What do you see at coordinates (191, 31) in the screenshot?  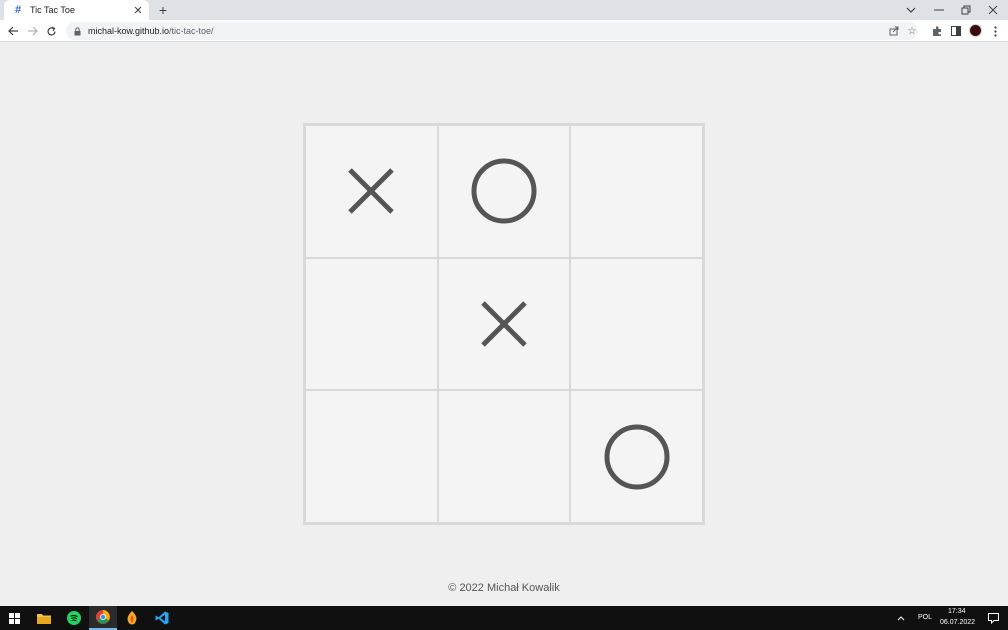 I see `url-path: /tic-tac-toe/` at bounding box center [191, 31].